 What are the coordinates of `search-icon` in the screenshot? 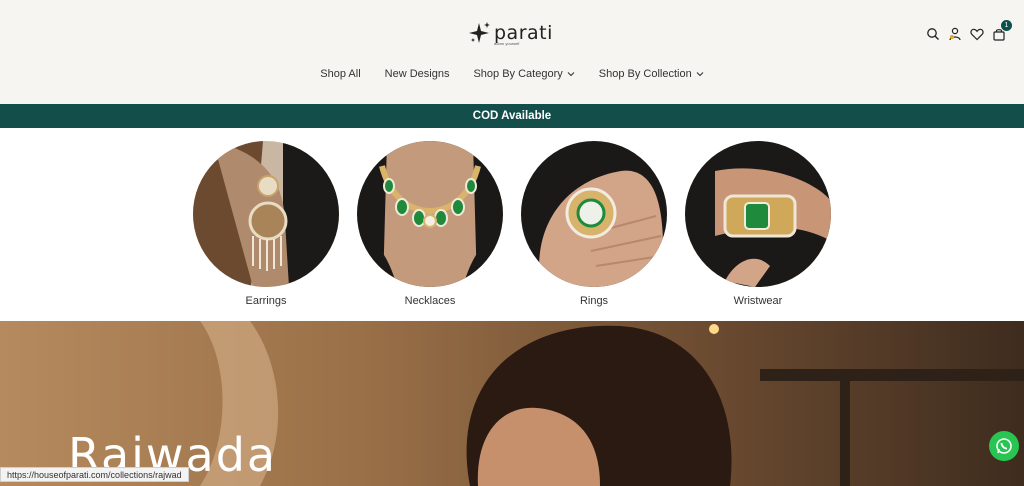 It's located at (933, 34).